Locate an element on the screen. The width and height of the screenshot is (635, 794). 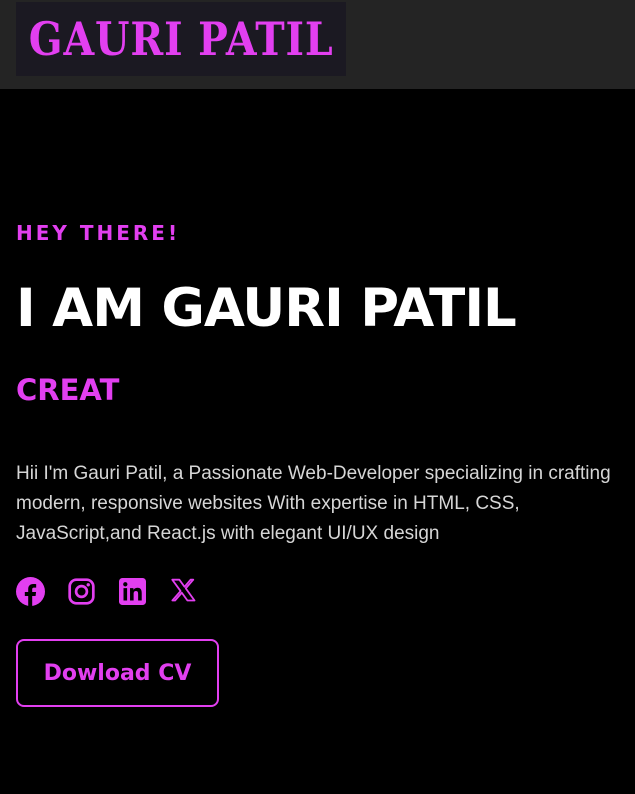
linkedin-icon is located at coordinates (132, 591).